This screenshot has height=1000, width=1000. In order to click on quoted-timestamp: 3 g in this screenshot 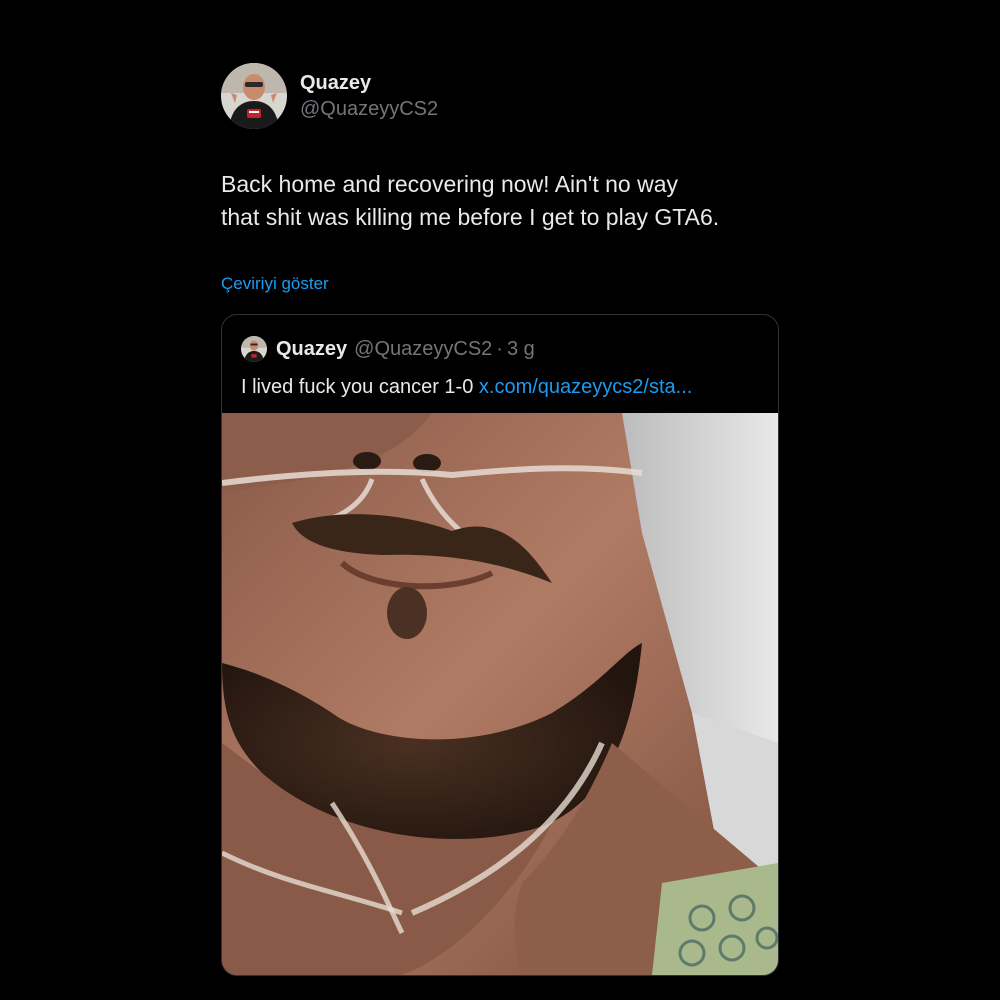, I will do `click(521, 349)`.